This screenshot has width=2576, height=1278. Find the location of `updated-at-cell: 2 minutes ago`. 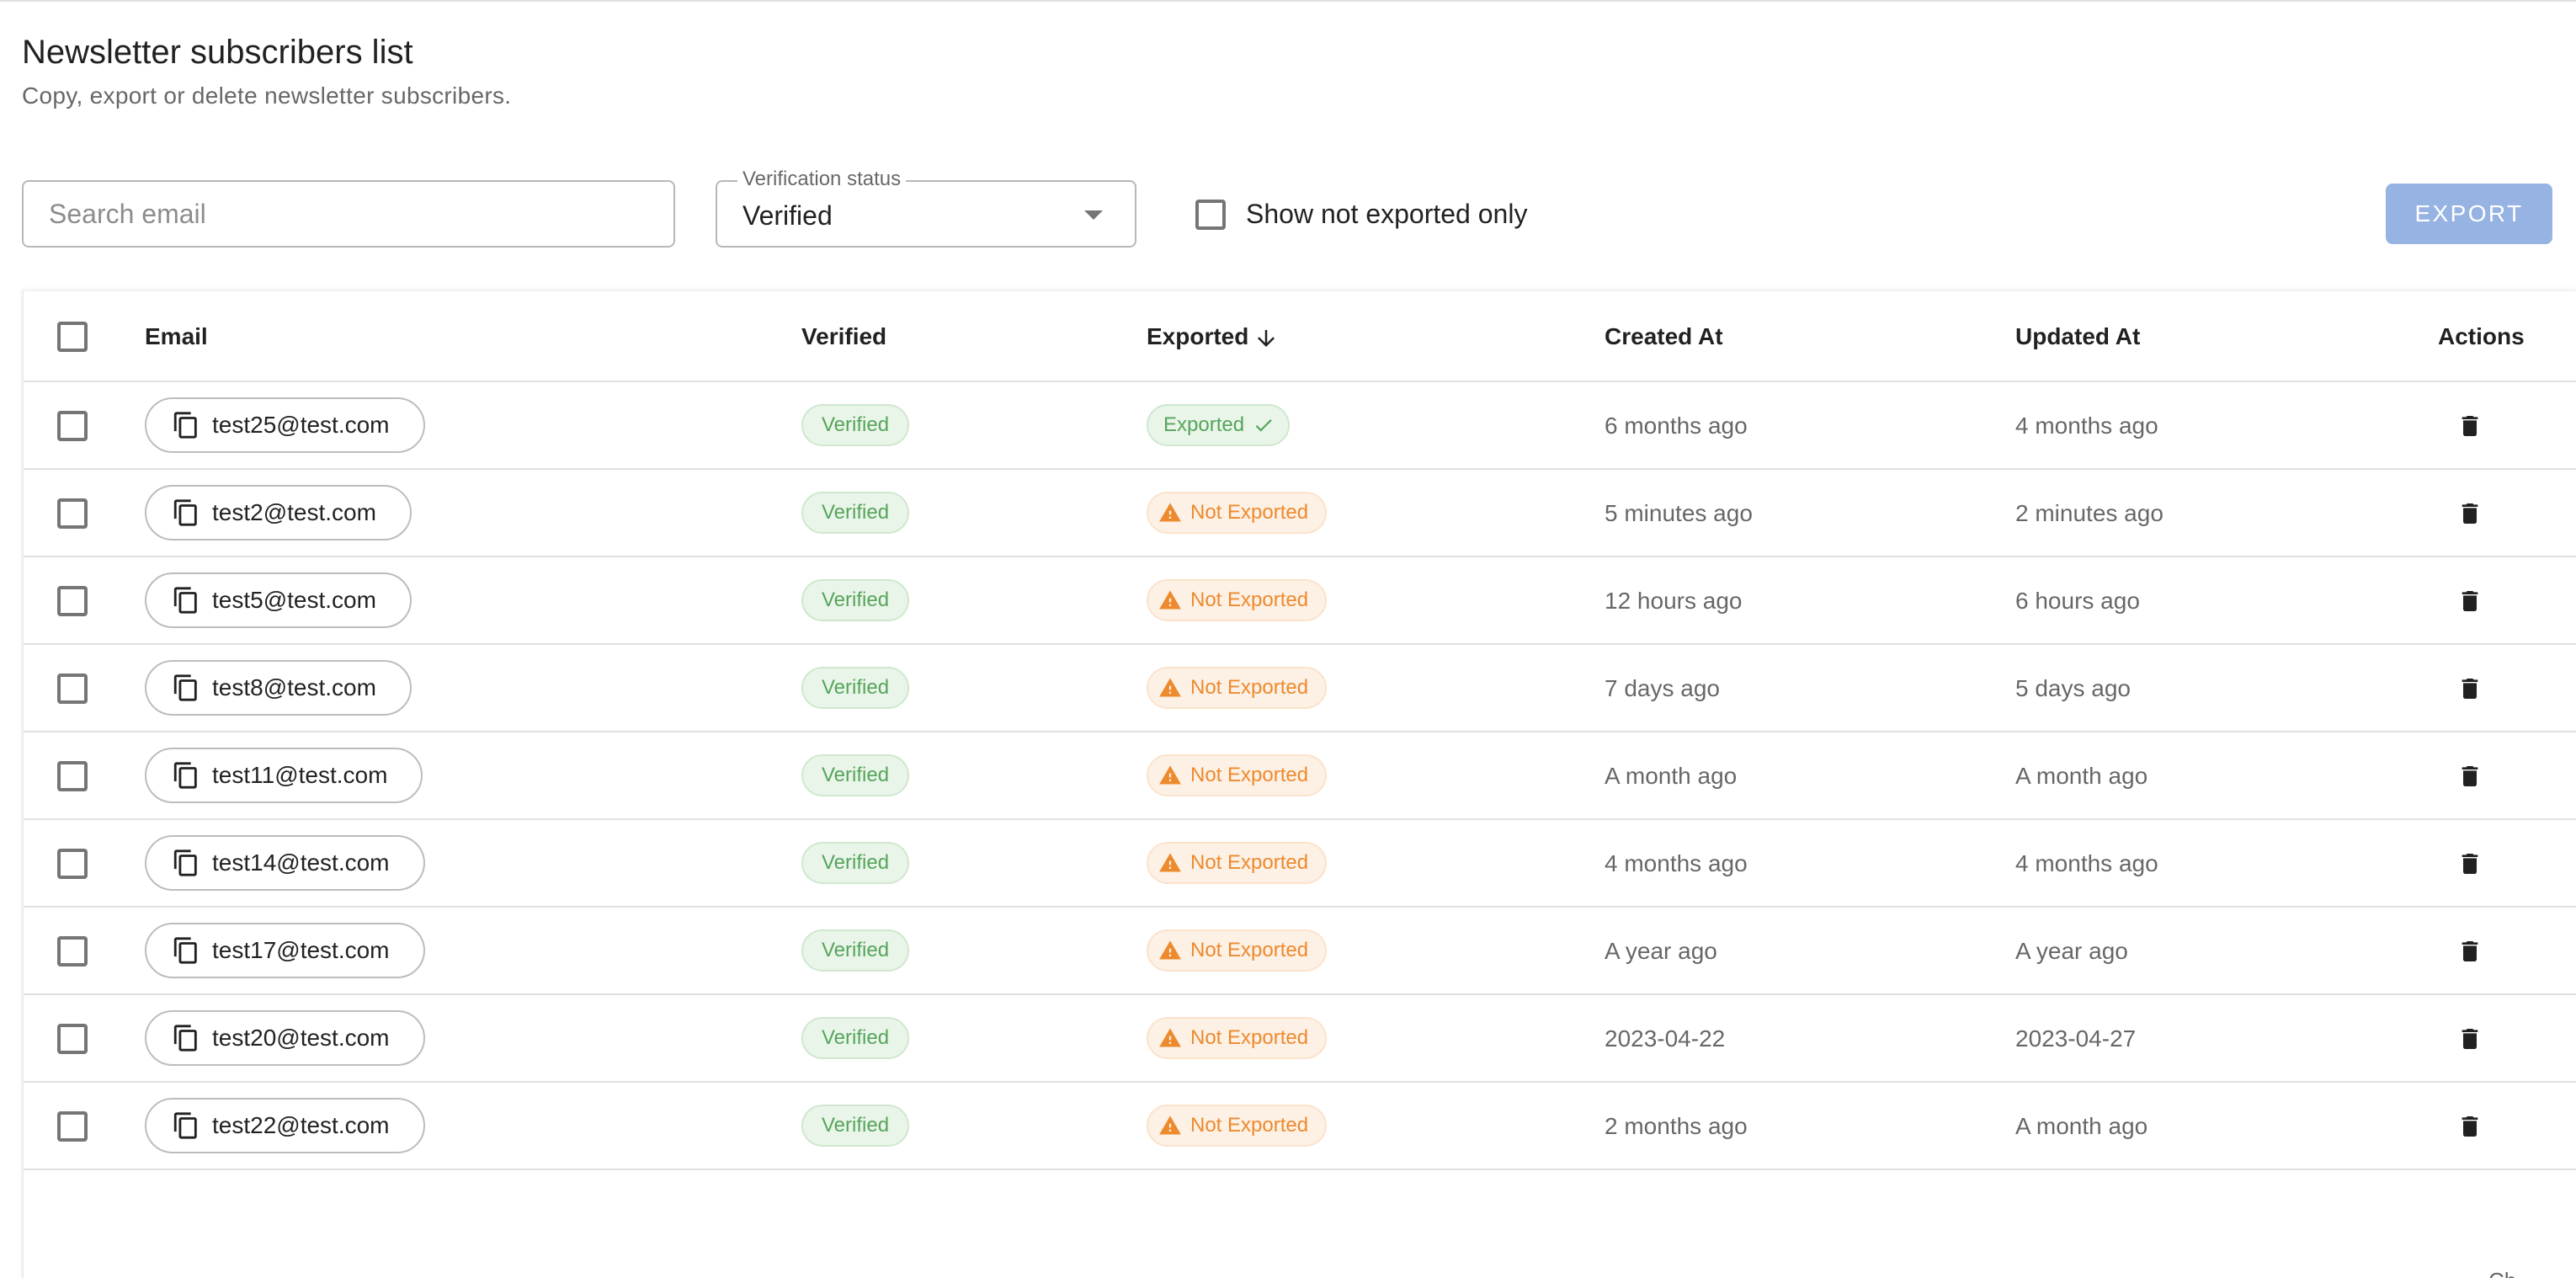

updated-at-cell: 2 minutes ago is located at coordinates (2089, 513).